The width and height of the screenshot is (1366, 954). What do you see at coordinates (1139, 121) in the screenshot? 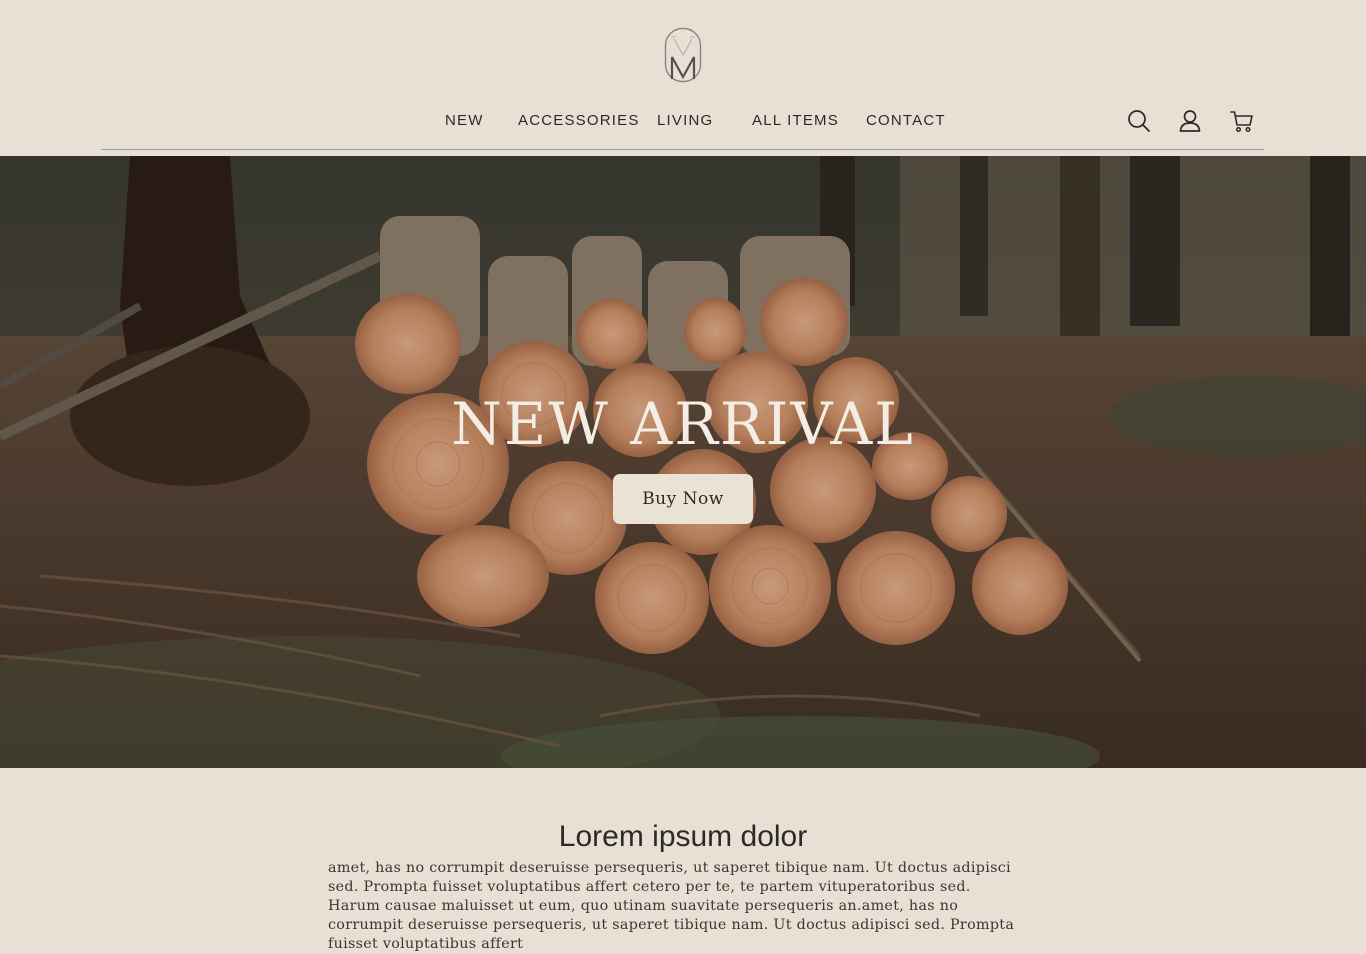
I see `search-icon` at bounding box center [1139, 121].